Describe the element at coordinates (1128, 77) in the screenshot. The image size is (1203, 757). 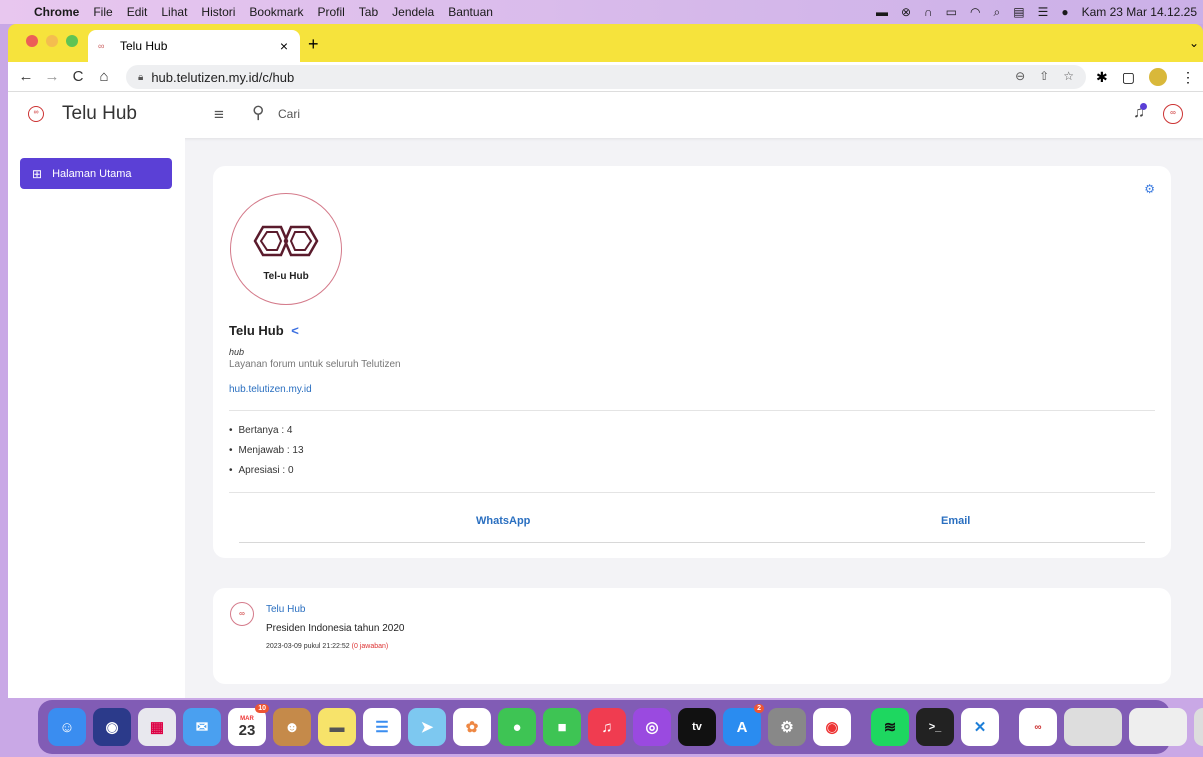
I see `side-panel-icon: ▢` at that location.